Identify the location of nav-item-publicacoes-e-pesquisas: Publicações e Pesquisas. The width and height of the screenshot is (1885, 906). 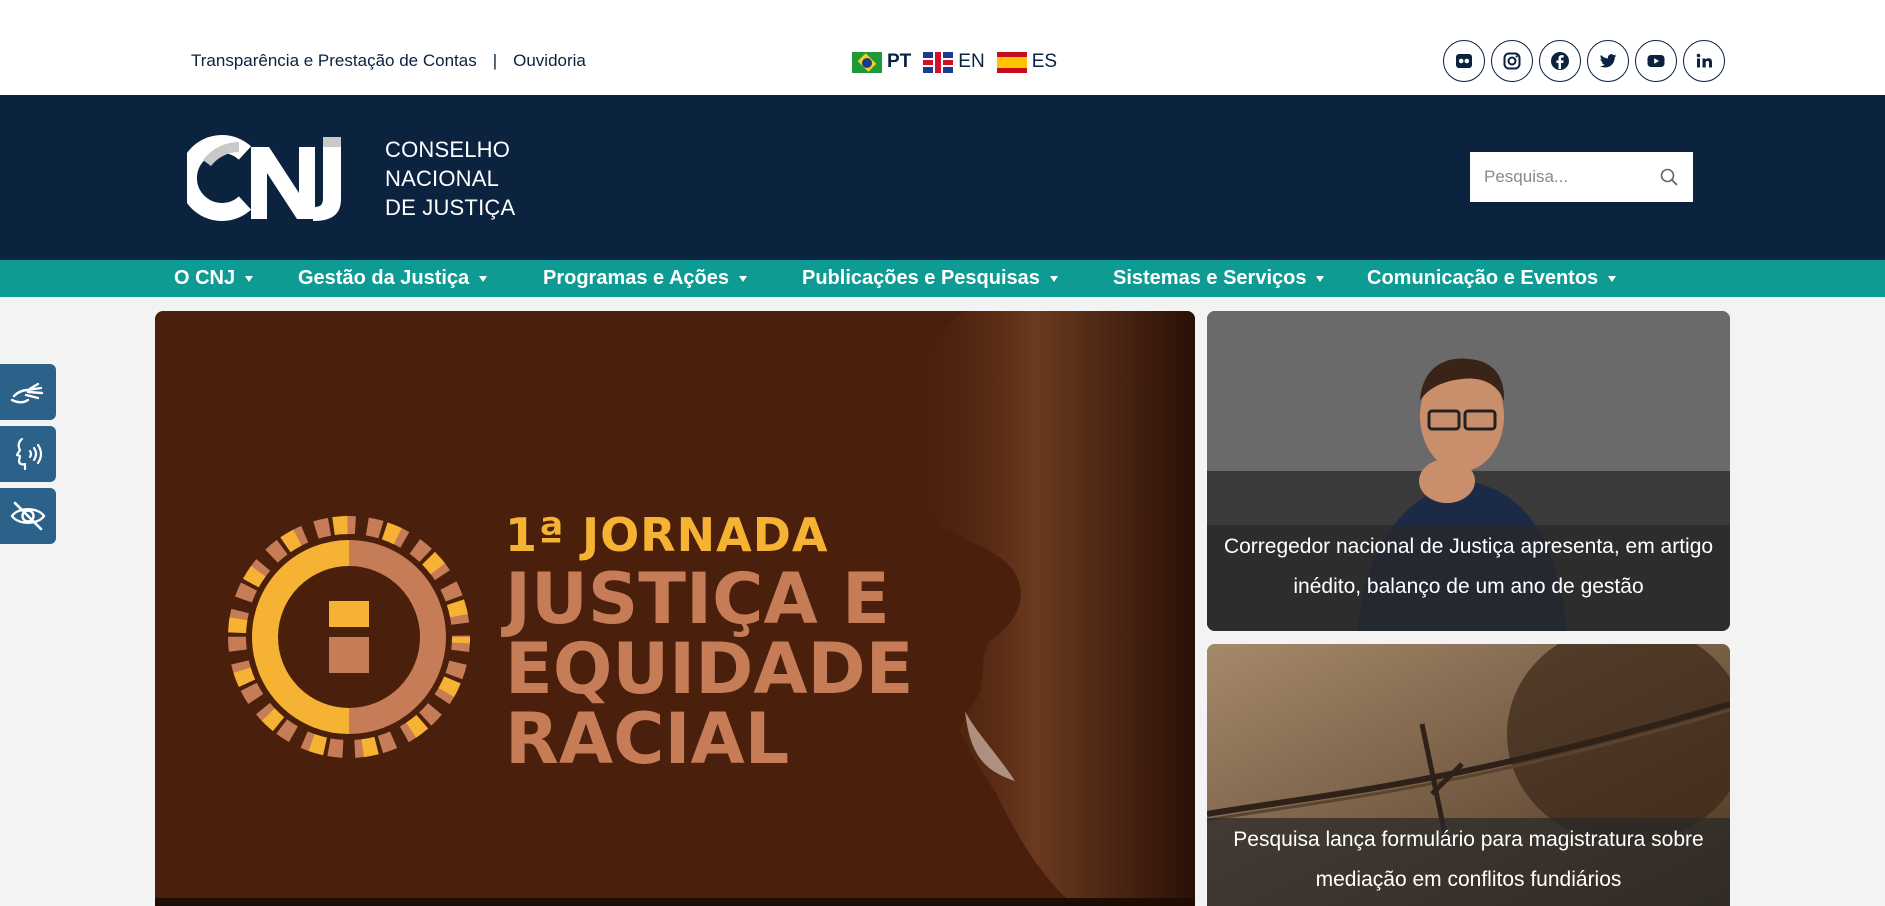
(930, 278).